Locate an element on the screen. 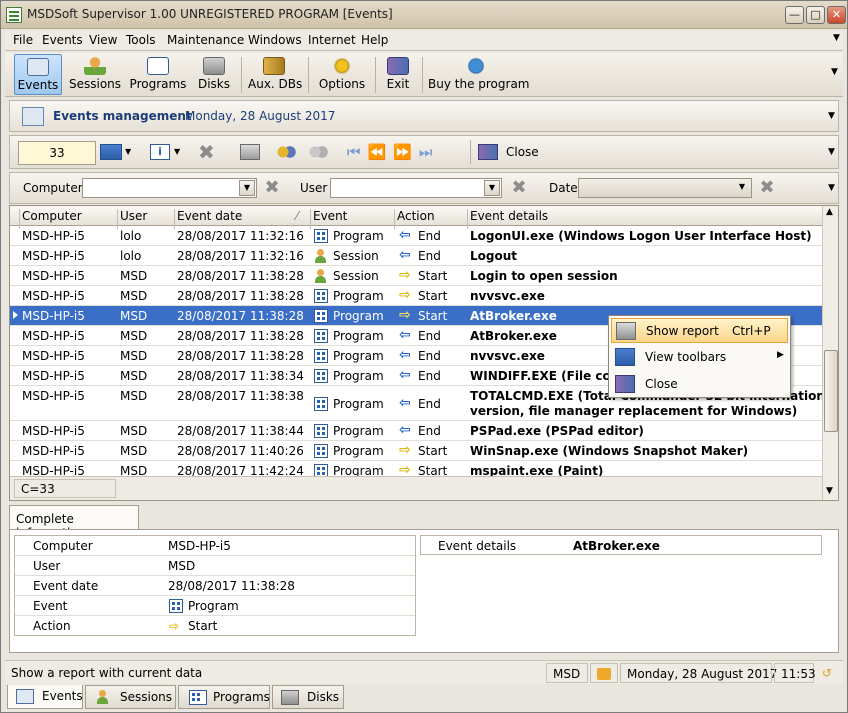 The image size is (848, 713). maximize-button: □ is located at coordinates (815, 15).